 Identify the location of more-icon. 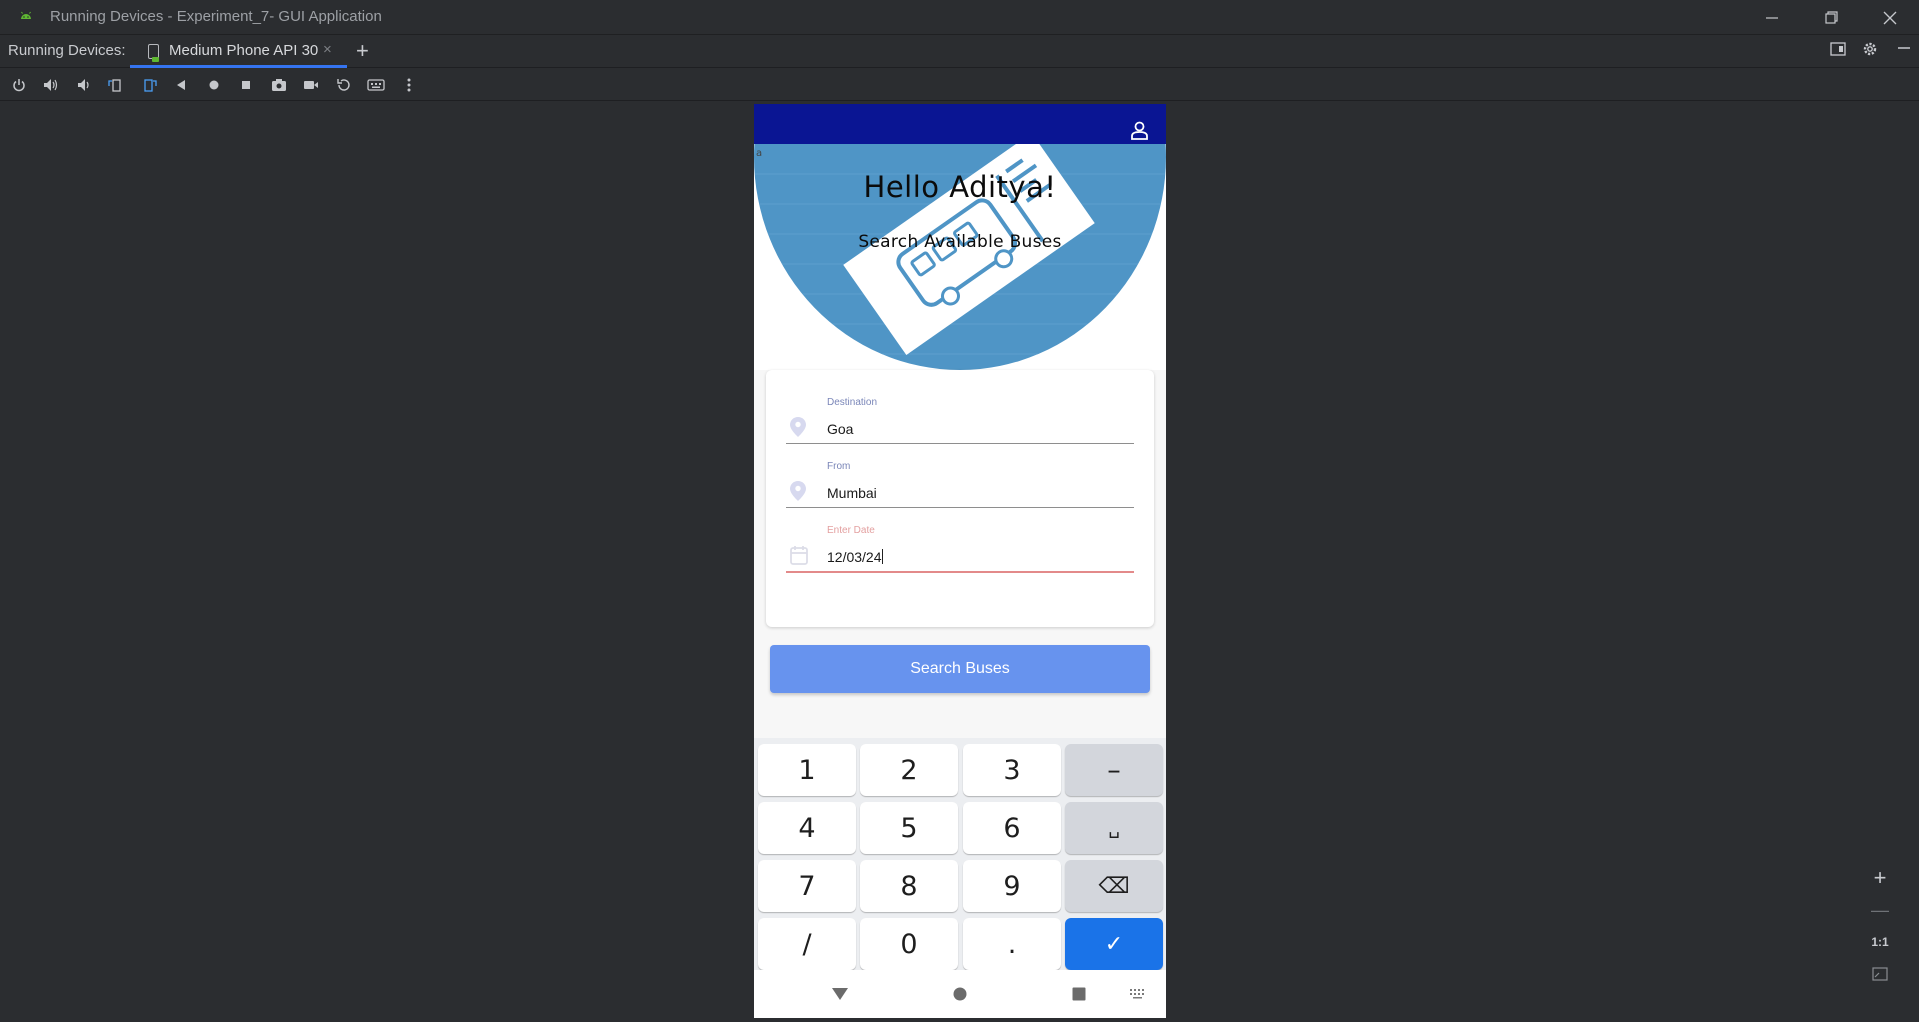
(409, 85).